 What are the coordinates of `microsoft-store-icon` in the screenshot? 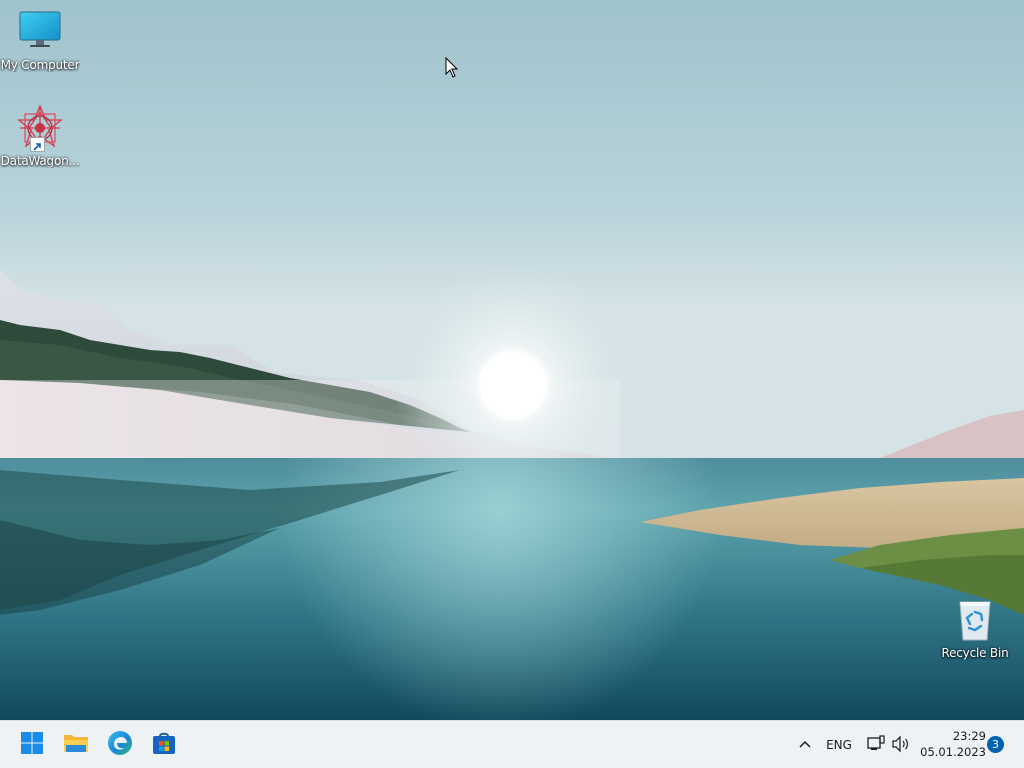 It's located at (164, 745).